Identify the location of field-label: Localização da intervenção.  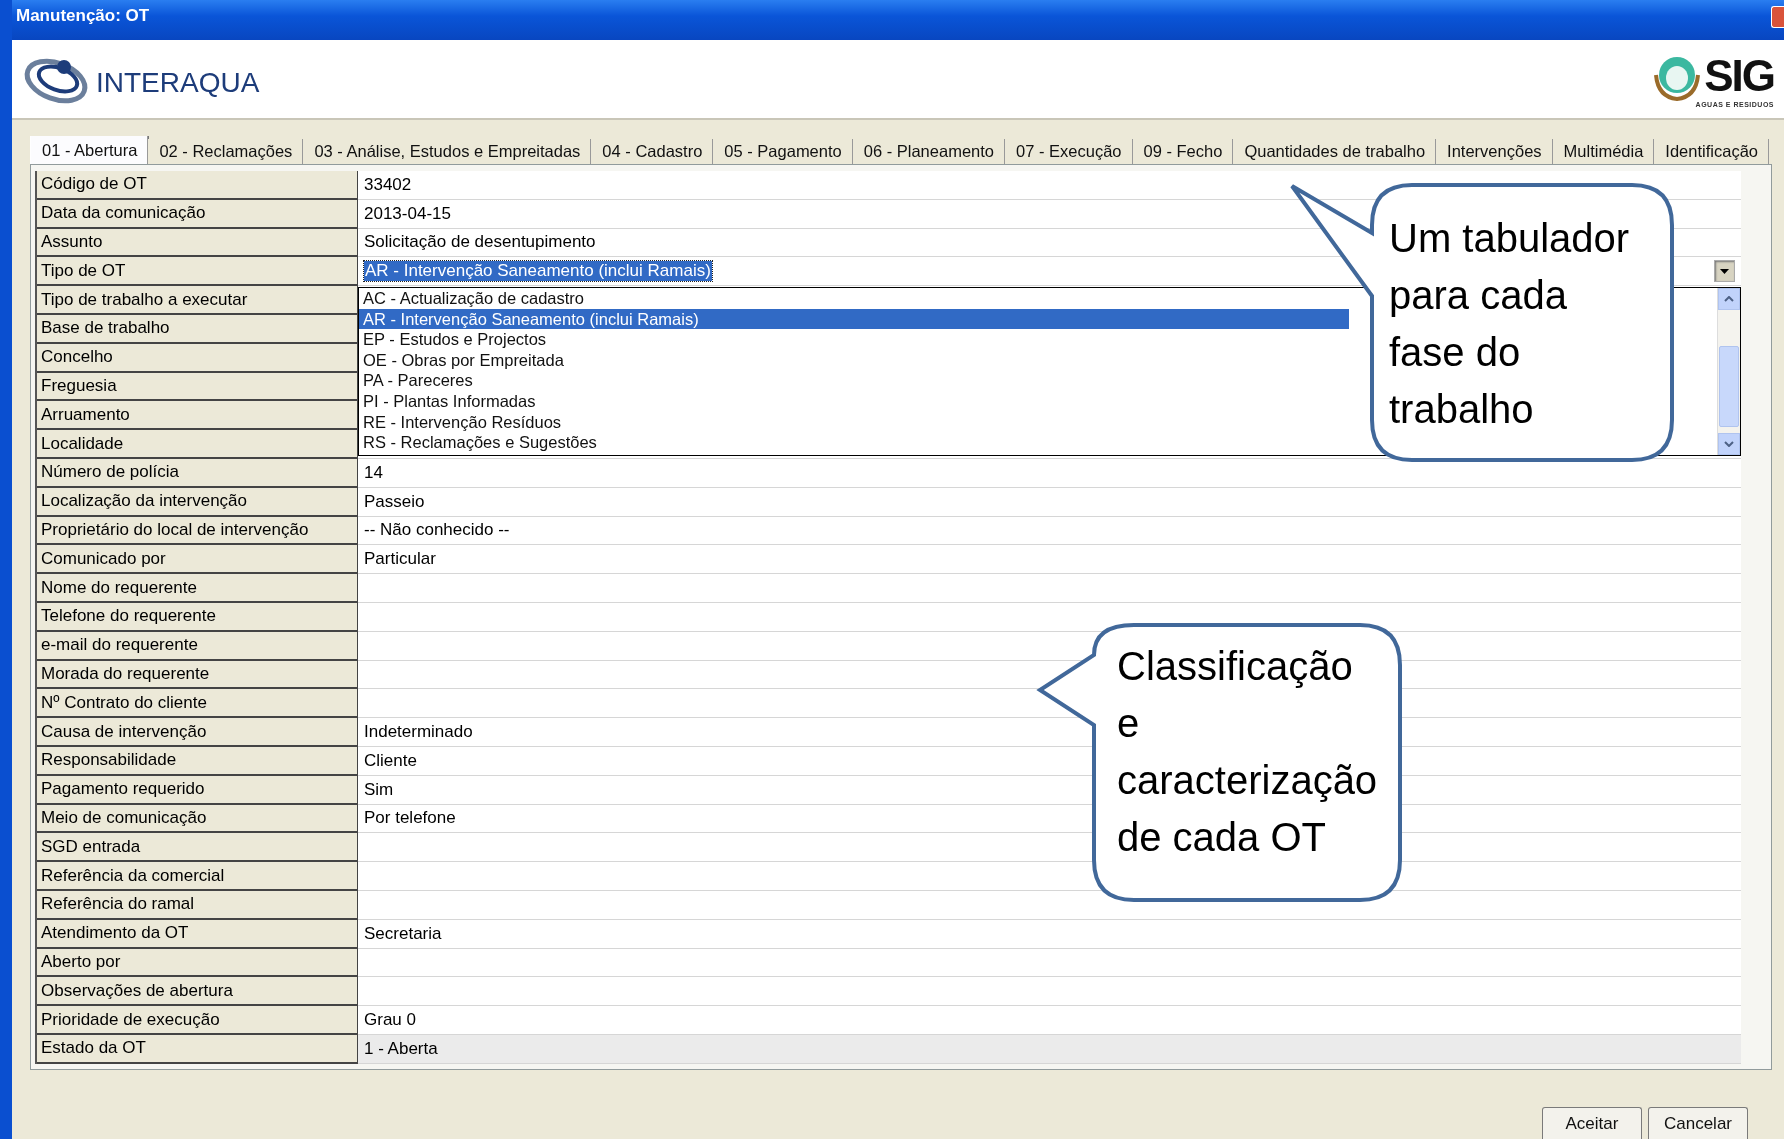
(197, 502).